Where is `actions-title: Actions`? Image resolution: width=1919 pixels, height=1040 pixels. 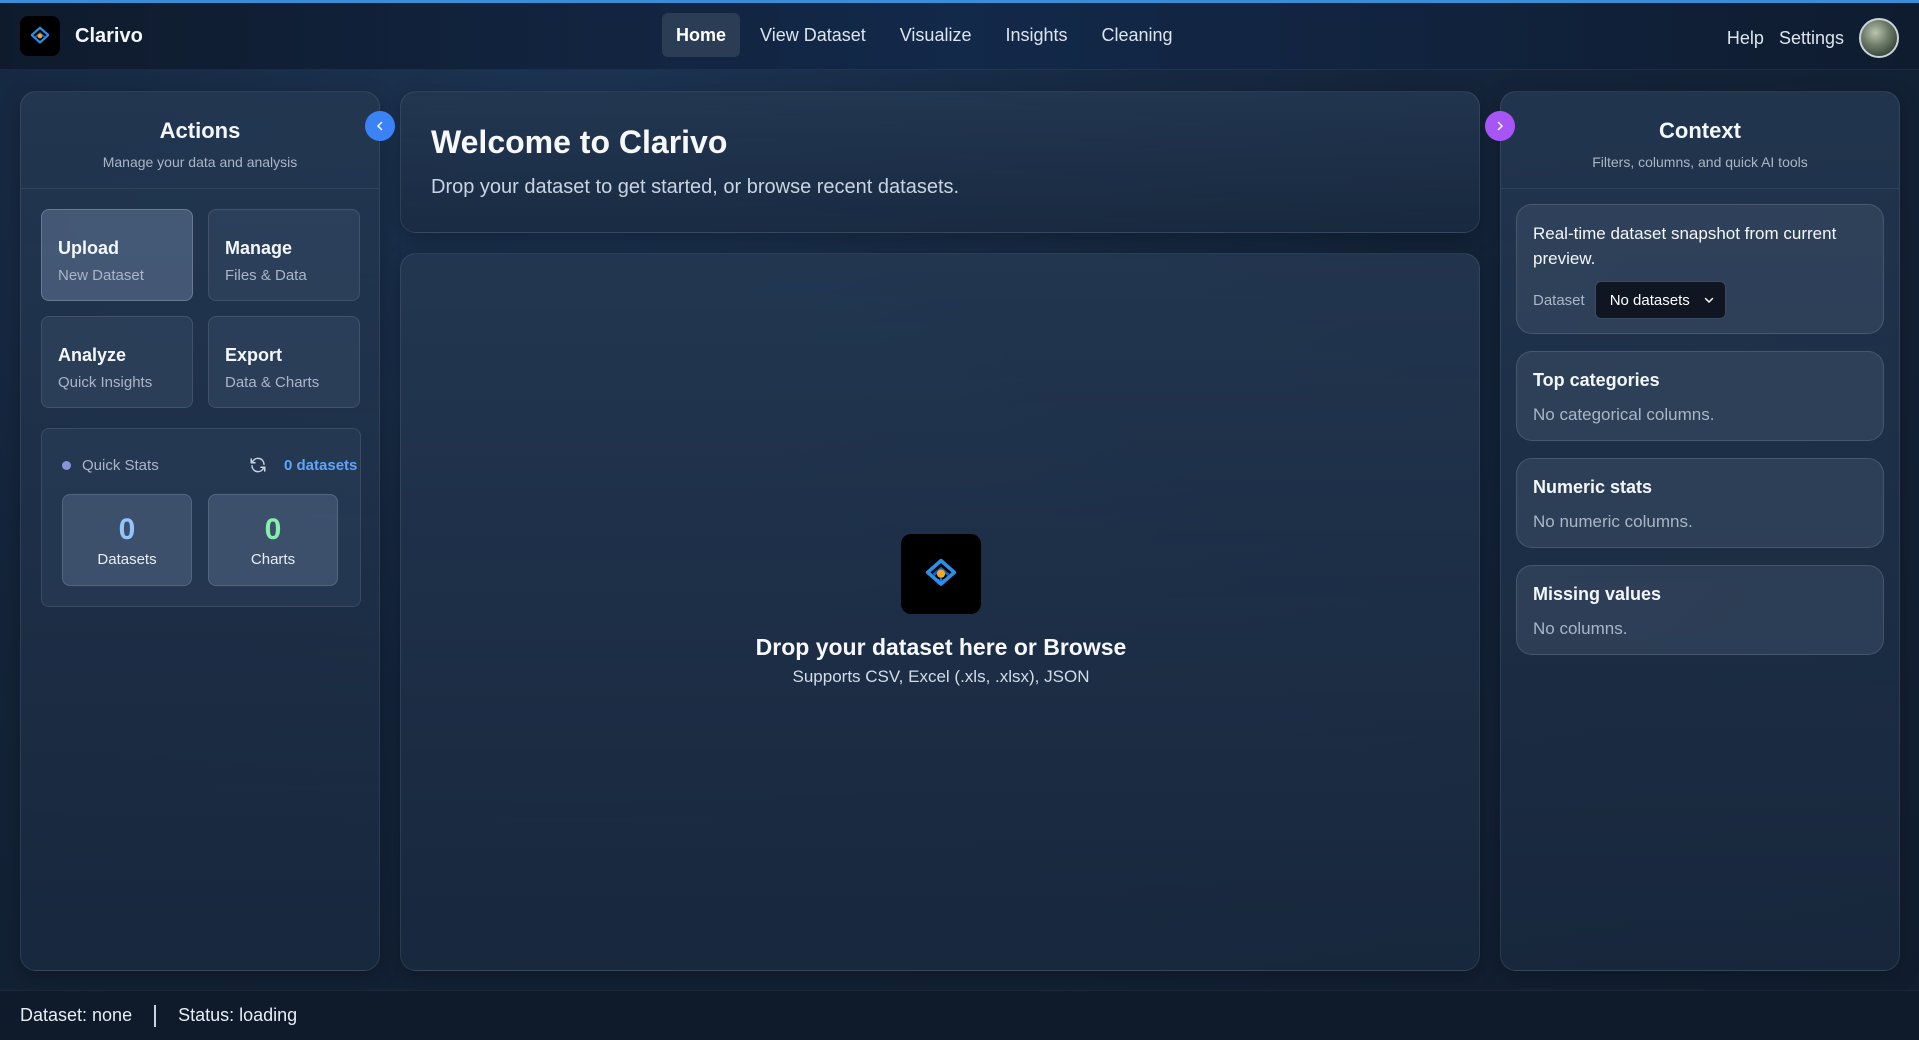
actions-title: Actions is located at coordinates (200, 130).